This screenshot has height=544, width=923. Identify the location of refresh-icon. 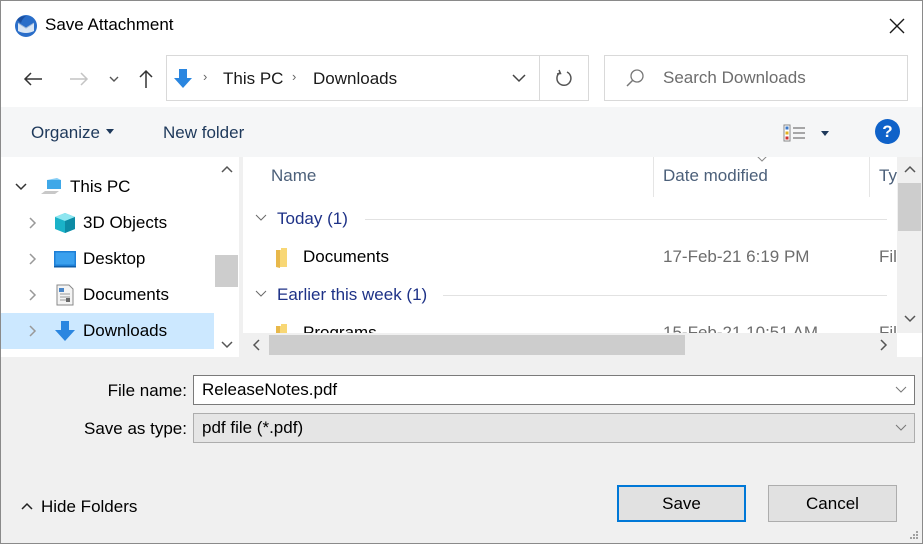
(564, 78).